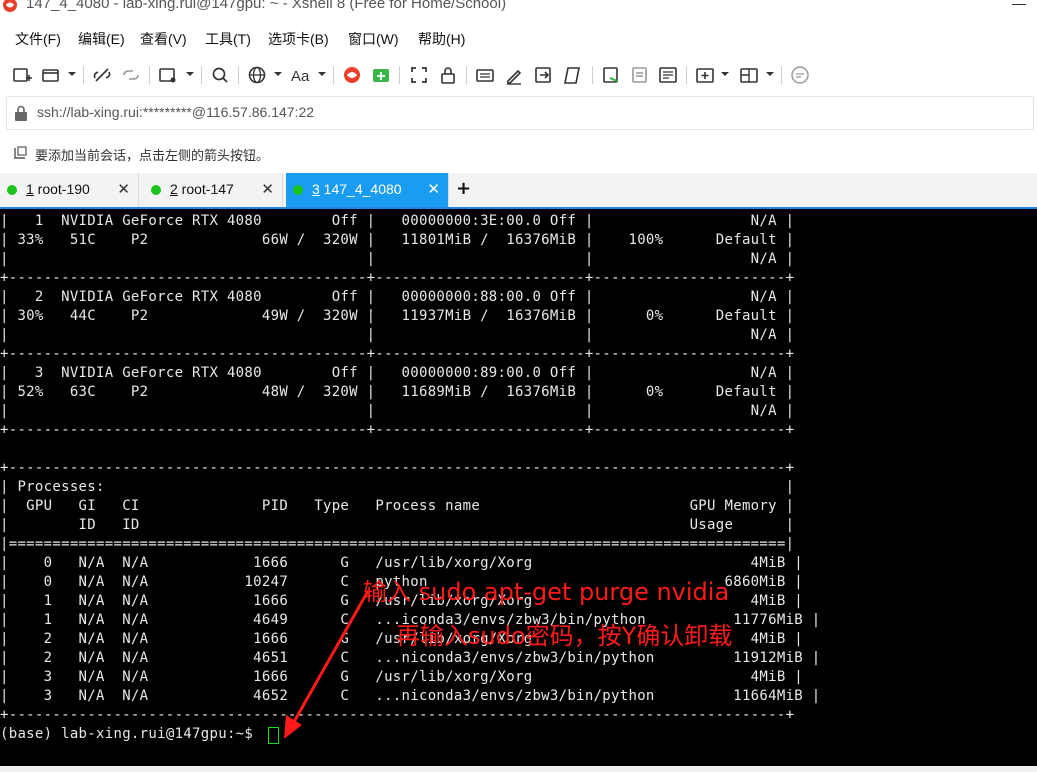 This screenshot has height=772, width=1037. I want to click on disconnect-icon, so click(102, 75).